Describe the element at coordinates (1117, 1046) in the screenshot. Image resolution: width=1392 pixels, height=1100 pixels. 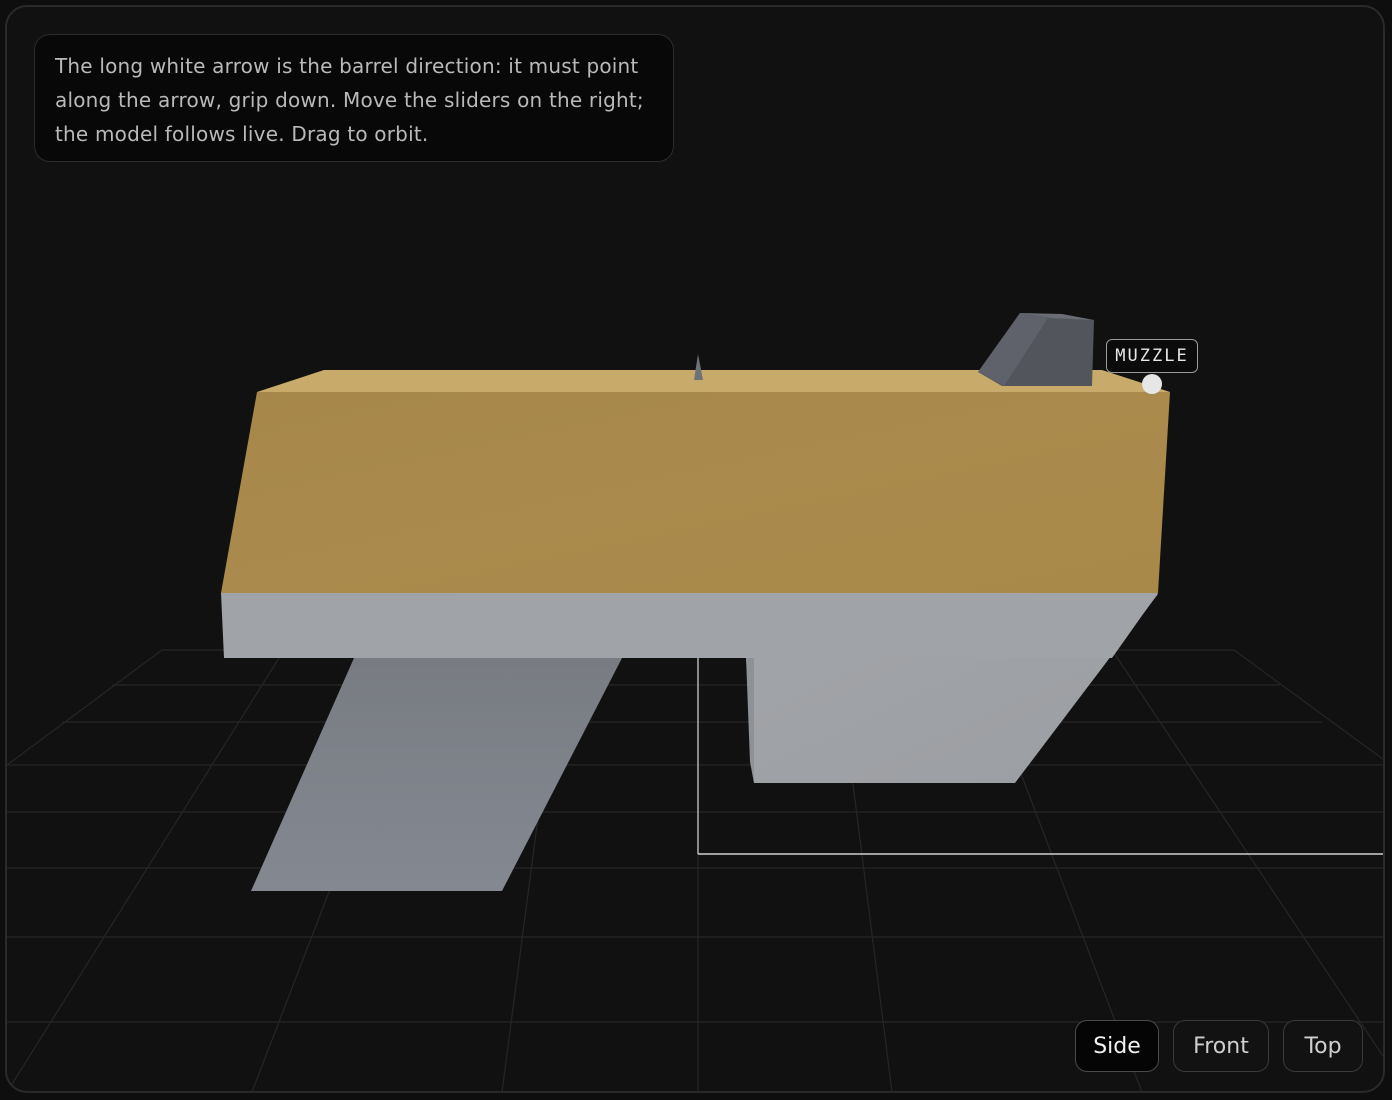
I see `view-side-button: Side` at that location.